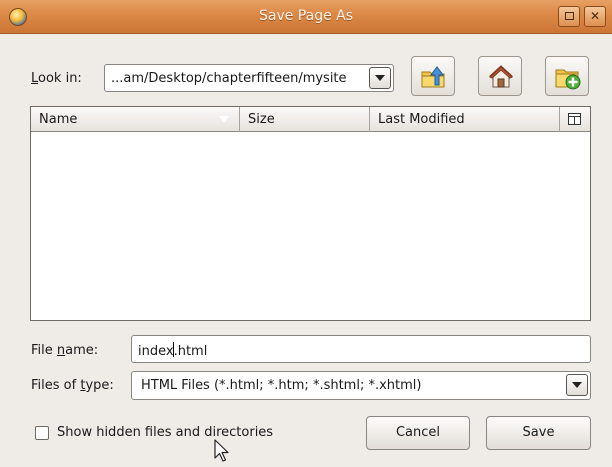 This screenshot has height=467, width=612. I want to click on home-icon, so click(501, 76).